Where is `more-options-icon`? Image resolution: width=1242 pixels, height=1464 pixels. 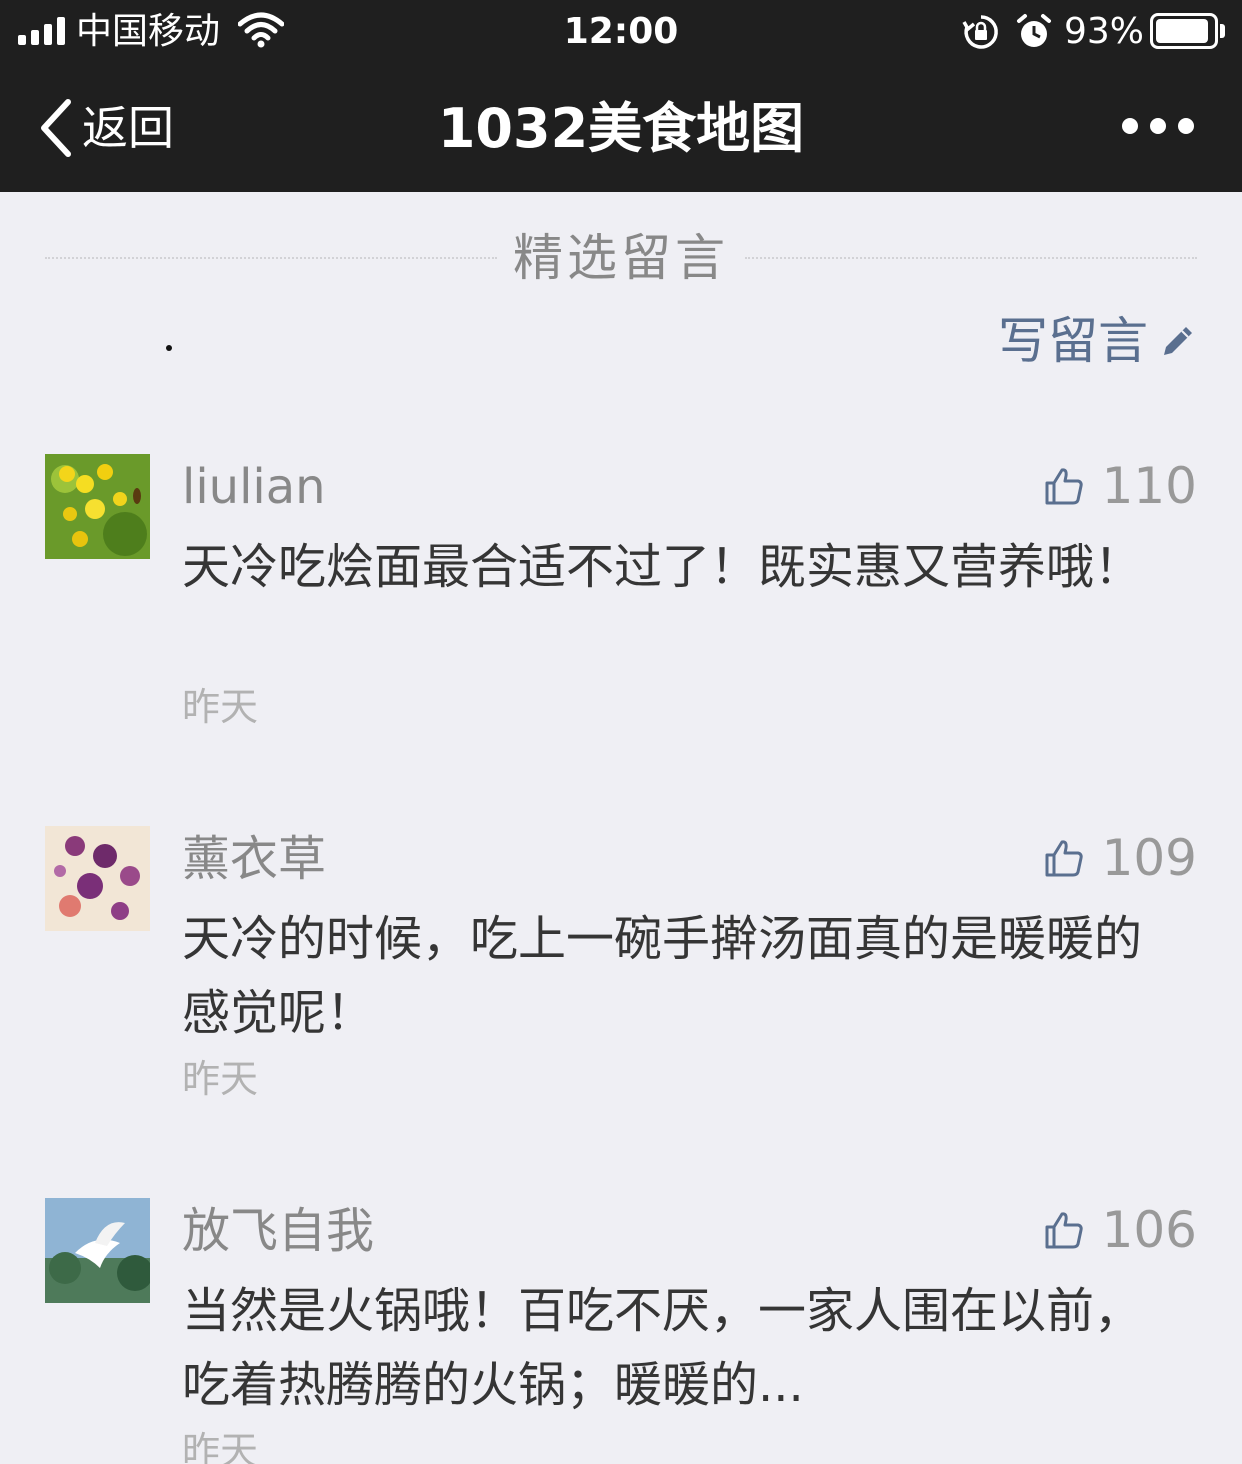 more-options-icon is located at coordinates (1158, 126).